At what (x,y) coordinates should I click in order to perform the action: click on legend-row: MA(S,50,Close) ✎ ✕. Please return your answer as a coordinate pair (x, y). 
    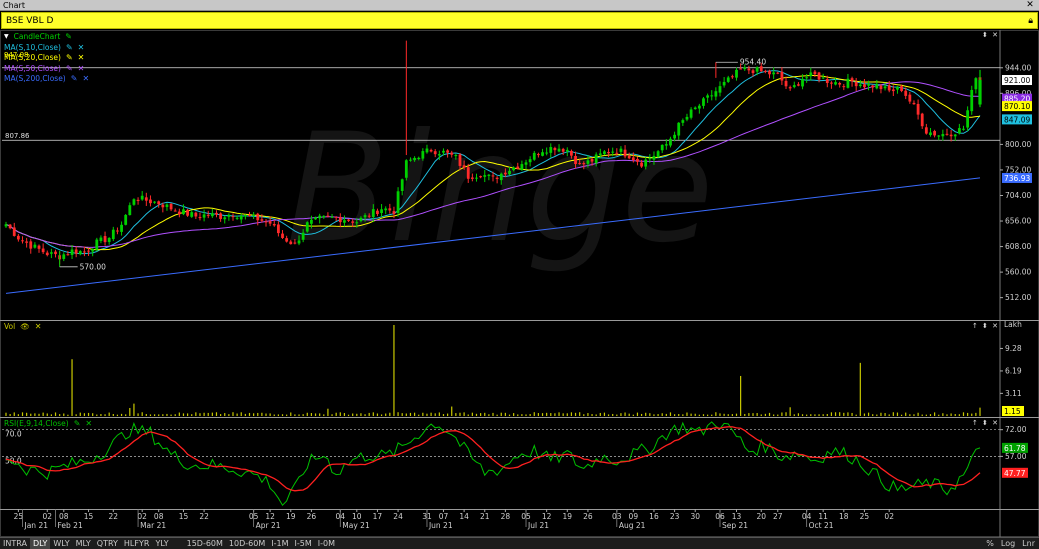
    Looking at the image, I should click on (46, 69).